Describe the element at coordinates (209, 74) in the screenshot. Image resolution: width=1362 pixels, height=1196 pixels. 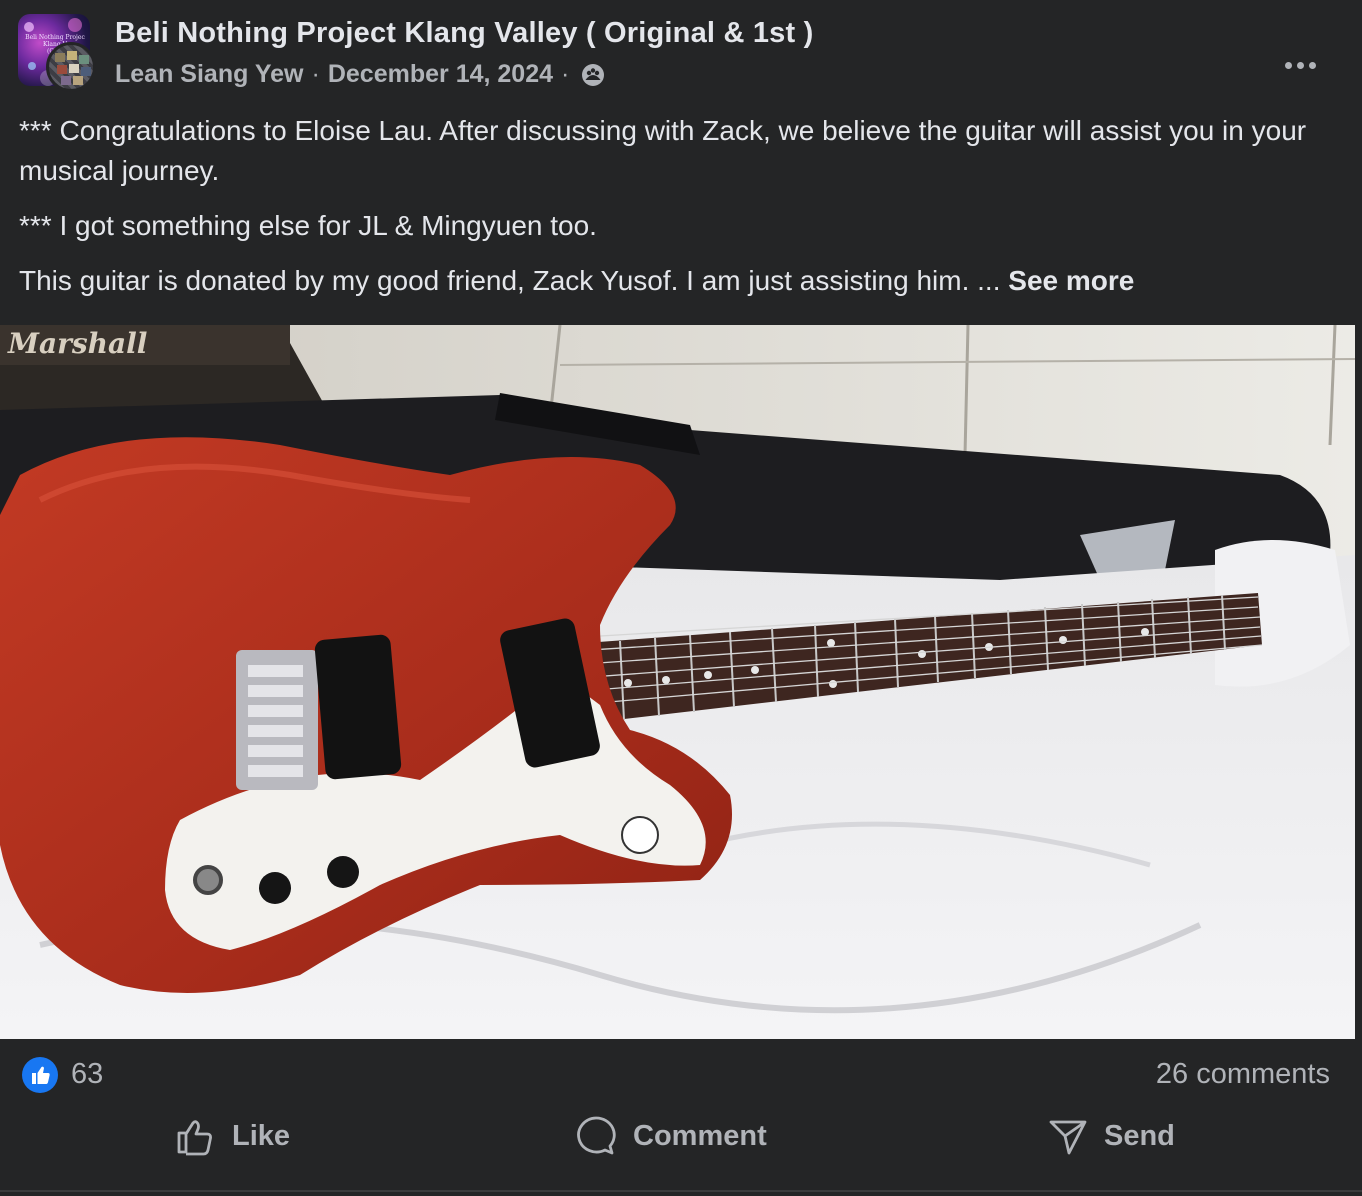
I see `author-name-link: Lean Siang Yew` at that location.